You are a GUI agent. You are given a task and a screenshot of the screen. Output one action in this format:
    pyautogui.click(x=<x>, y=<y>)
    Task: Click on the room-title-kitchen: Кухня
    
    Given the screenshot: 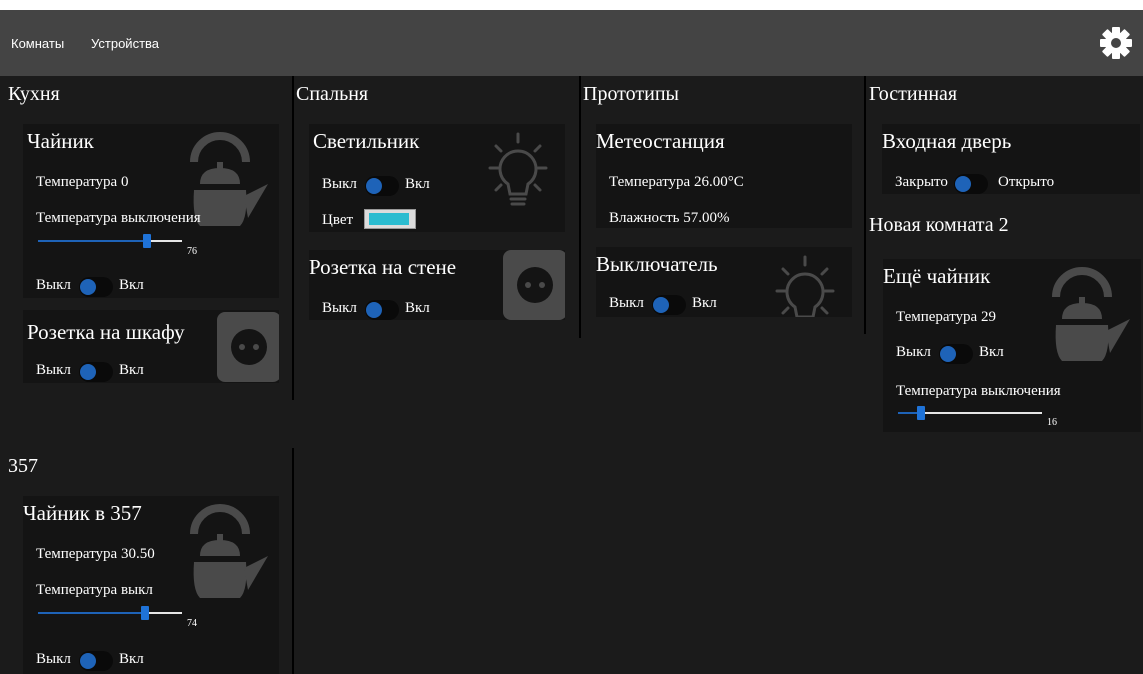 What is the action you would take?
    pyautogui.click(x=34, y=94)
    